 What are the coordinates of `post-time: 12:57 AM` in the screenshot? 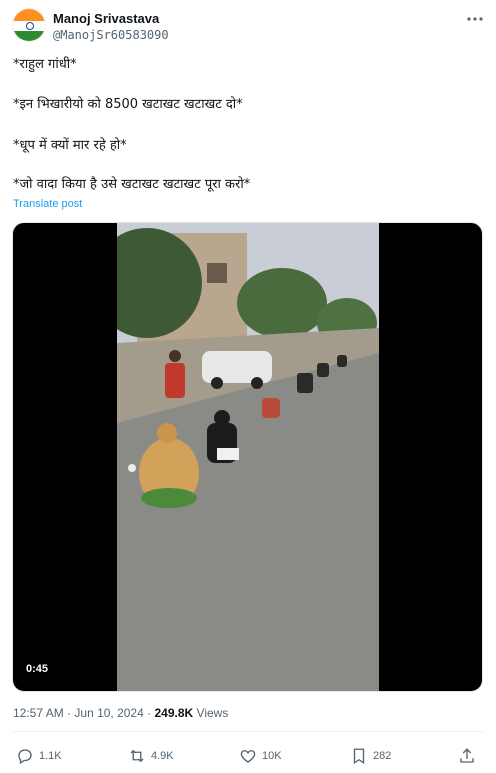 It's located at (38, 713).